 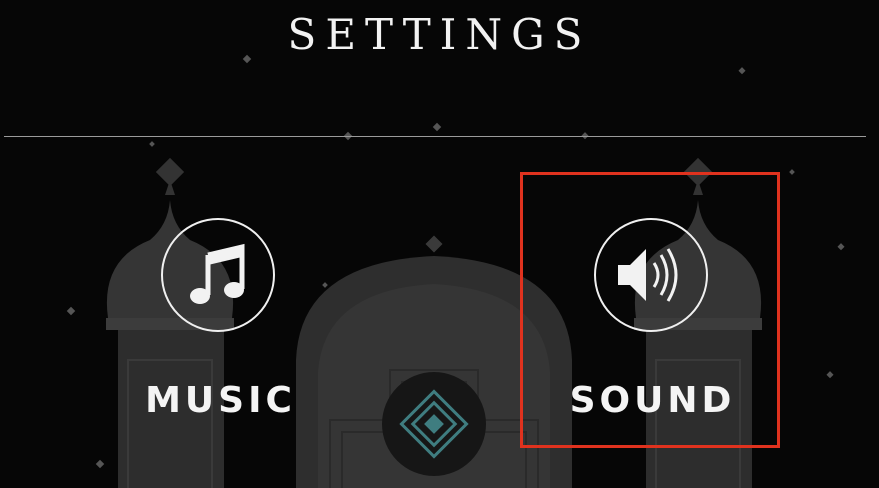 What do you see at coordinates (439, 34) in the screenshot?
I see `page-title: SETTINGS` at bounding box center [439, 34].